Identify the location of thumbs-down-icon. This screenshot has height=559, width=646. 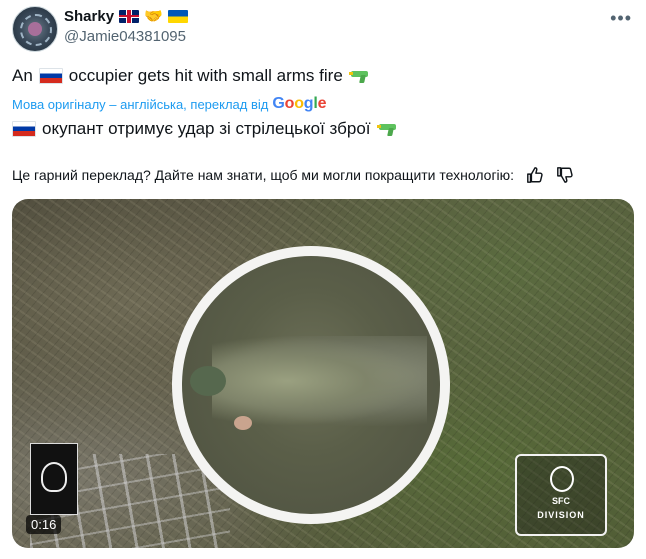
(565, 175).